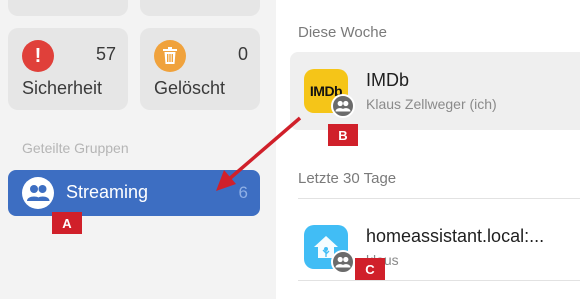 Image resolution: width=580 pixels, height=299 pixels. I want to click on trash-icon, so click(170, 56).